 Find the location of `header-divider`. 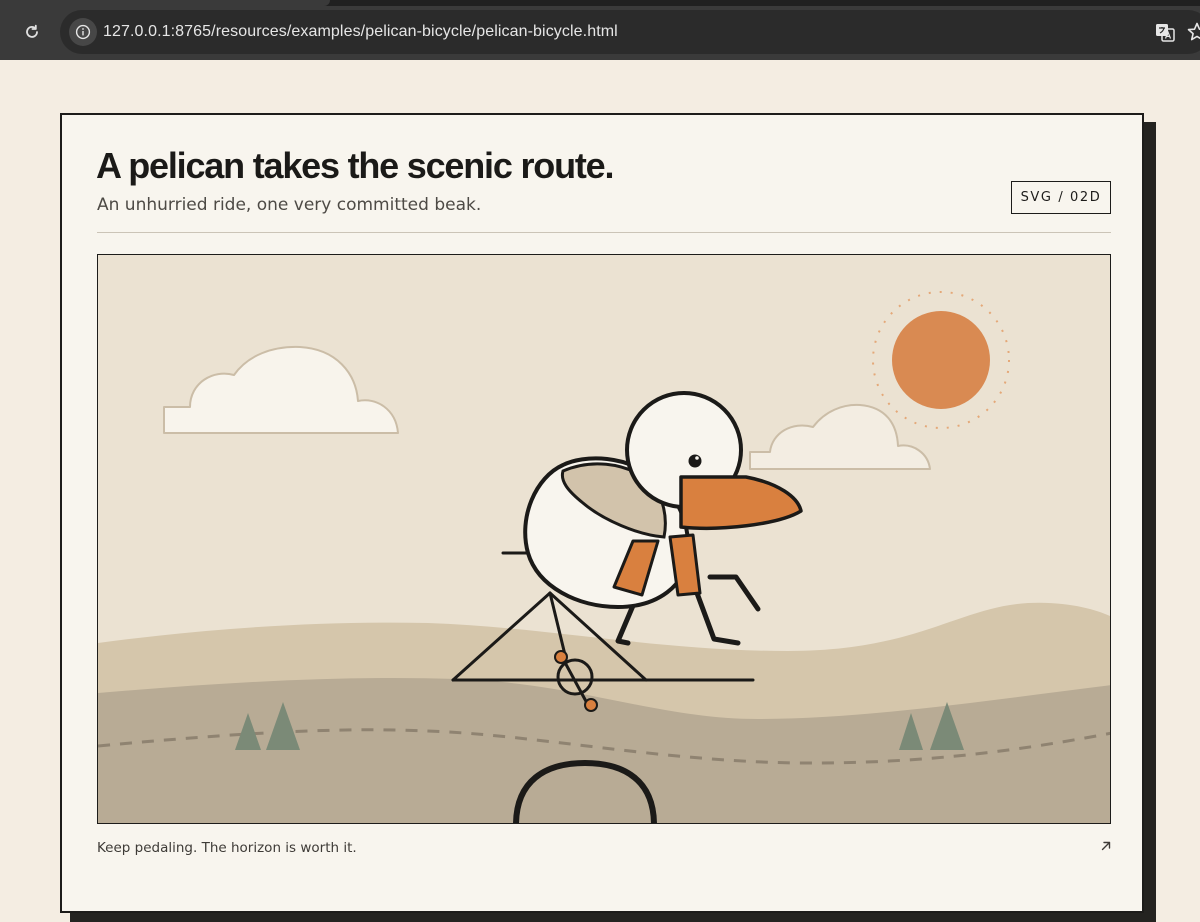

header-divider is located at coordinates (604, 232).